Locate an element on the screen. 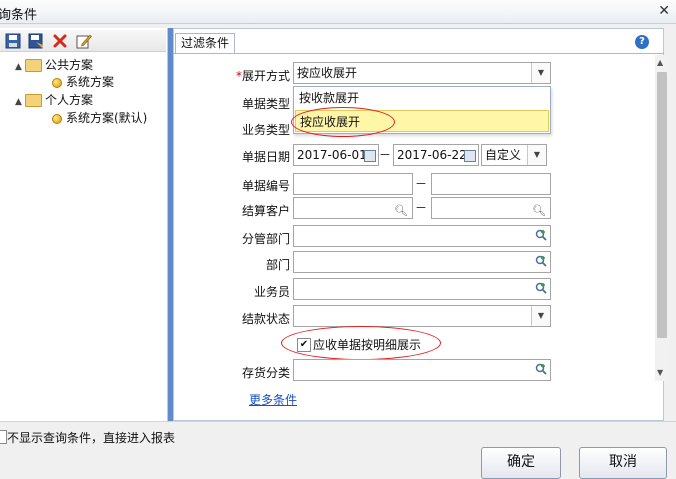 This screenshot has width=676, height=479. tree-node-system-scheme-default: 系统方案(默认) is located at coordinates (99, 118).